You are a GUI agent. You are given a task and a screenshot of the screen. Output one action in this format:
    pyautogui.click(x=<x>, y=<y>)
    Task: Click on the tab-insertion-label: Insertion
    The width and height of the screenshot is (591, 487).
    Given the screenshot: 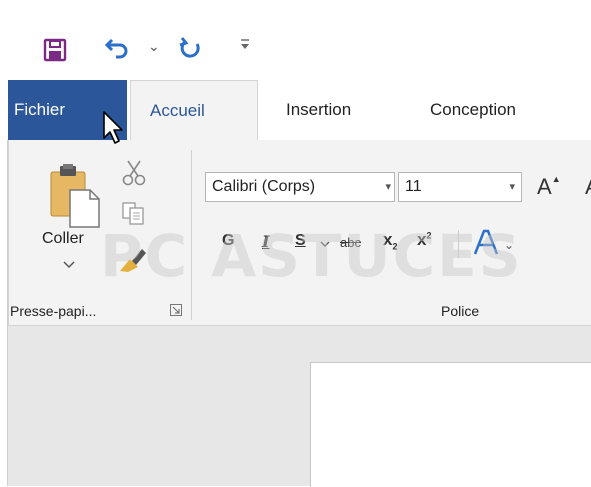 What is the action you would take?
    pyautogui.click(x=319, y=109)
    